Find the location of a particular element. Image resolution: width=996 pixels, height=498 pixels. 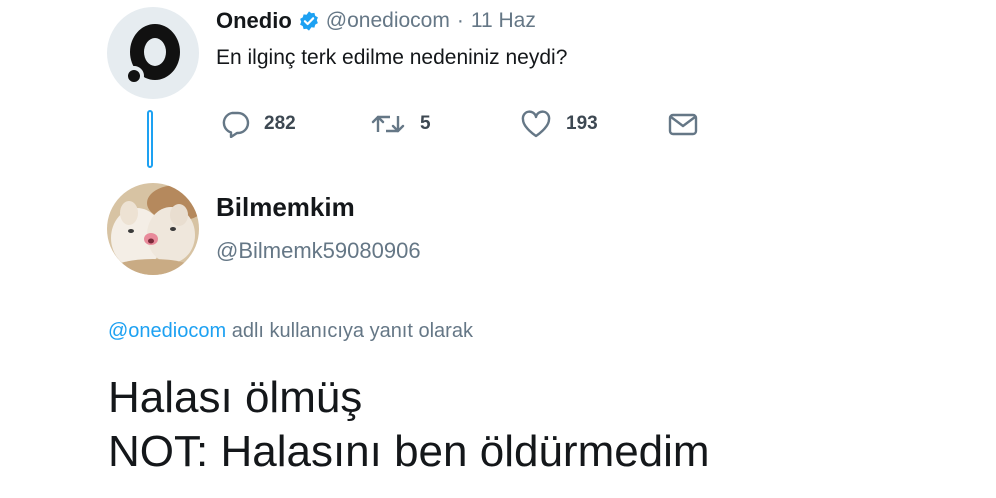

cat-avatar-icon is located at coordinates (153, 229).